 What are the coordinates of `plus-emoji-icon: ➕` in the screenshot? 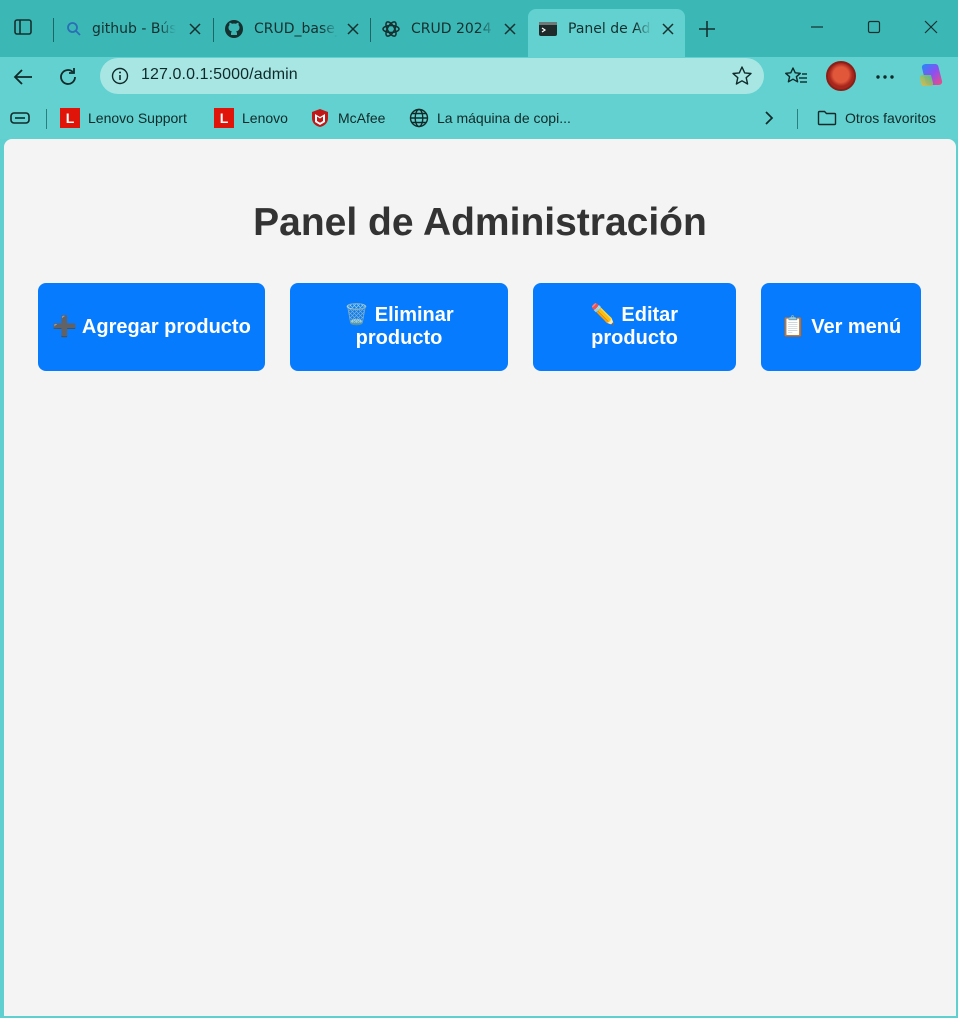 It's located at (65, 326).